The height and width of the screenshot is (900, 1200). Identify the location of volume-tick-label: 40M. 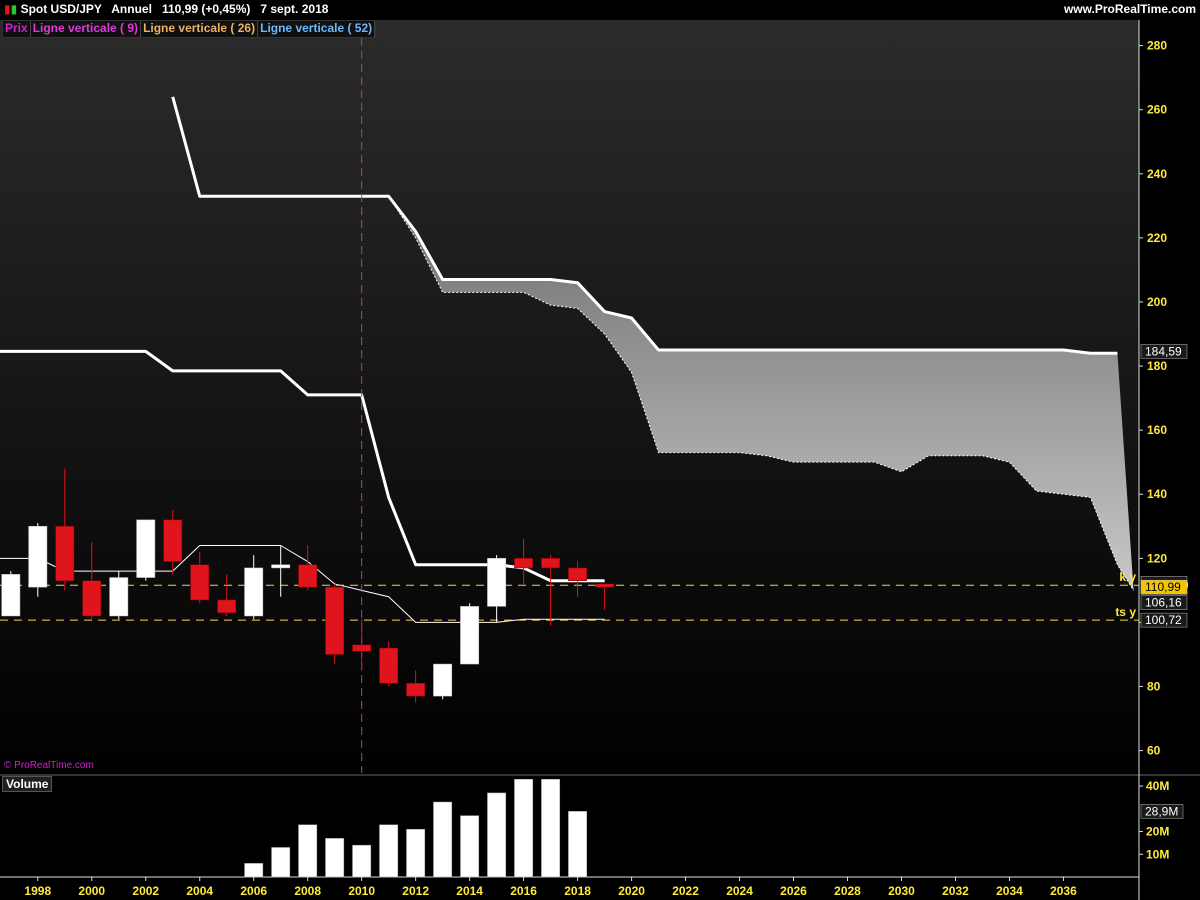
(1157, 786).